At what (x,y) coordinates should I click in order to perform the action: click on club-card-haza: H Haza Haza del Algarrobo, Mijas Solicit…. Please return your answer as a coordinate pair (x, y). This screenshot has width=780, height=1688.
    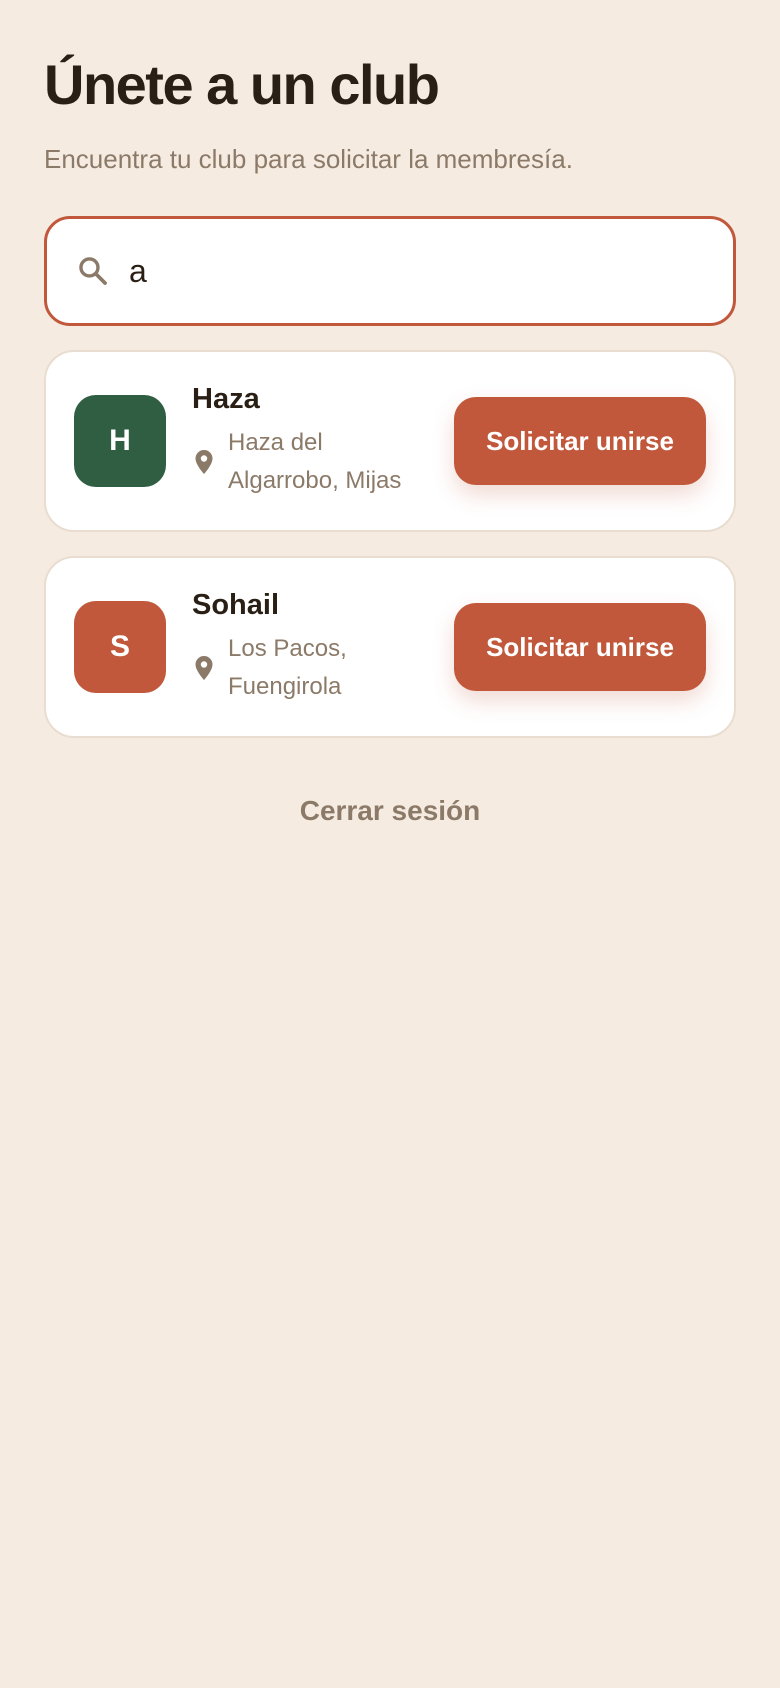
    Looking at the image, I should click on (390, 441).